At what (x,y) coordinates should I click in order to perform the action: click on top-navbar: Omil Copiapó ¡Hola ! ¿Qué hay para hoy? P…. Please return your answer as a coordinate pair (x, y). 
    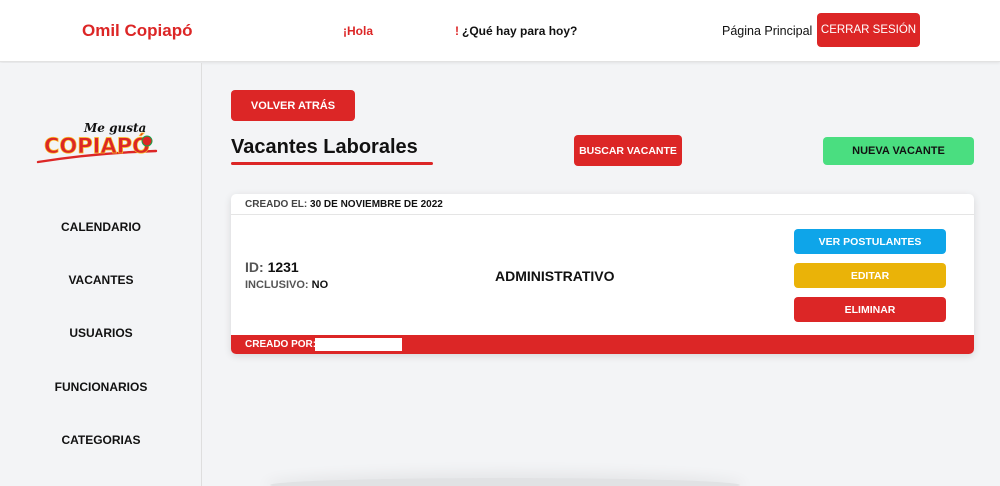
    Looking at the image, I should click on (500, 31).